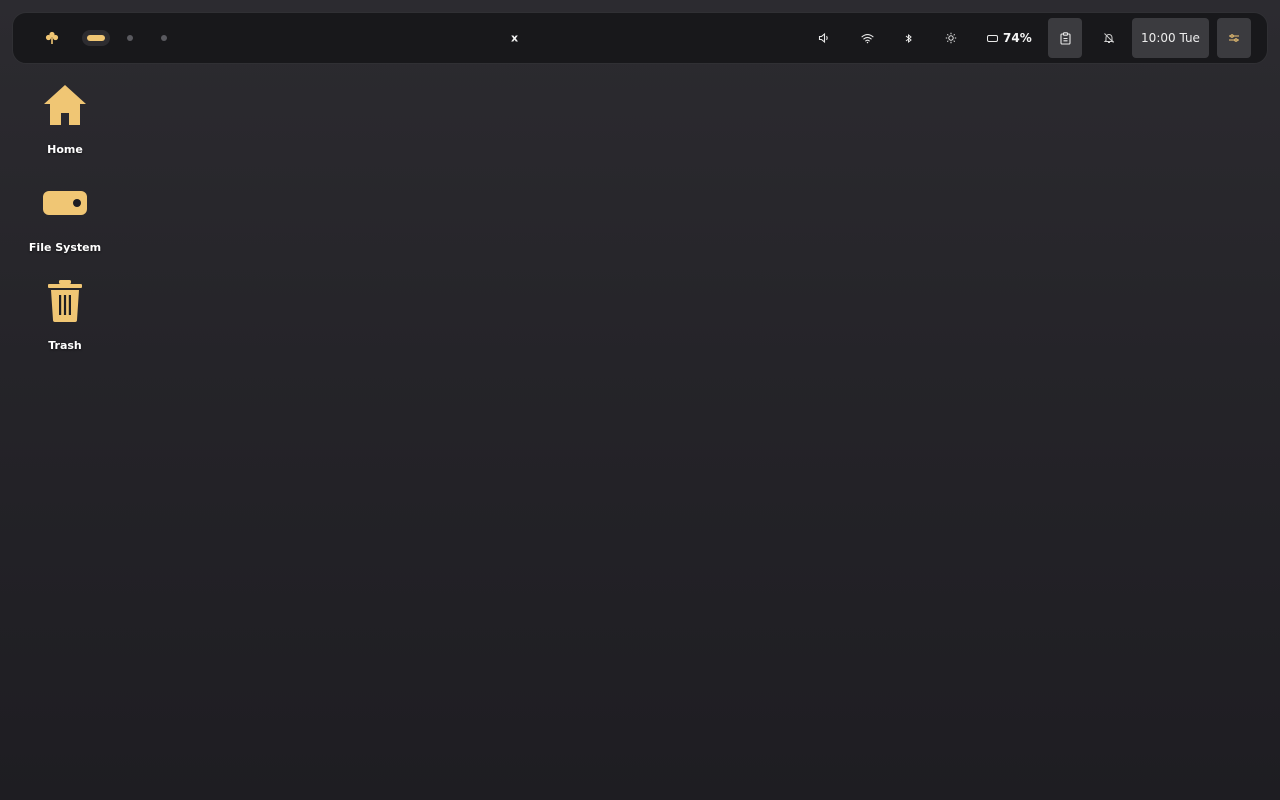  I want to click on workspace-2-indicator, so click(130, 38).